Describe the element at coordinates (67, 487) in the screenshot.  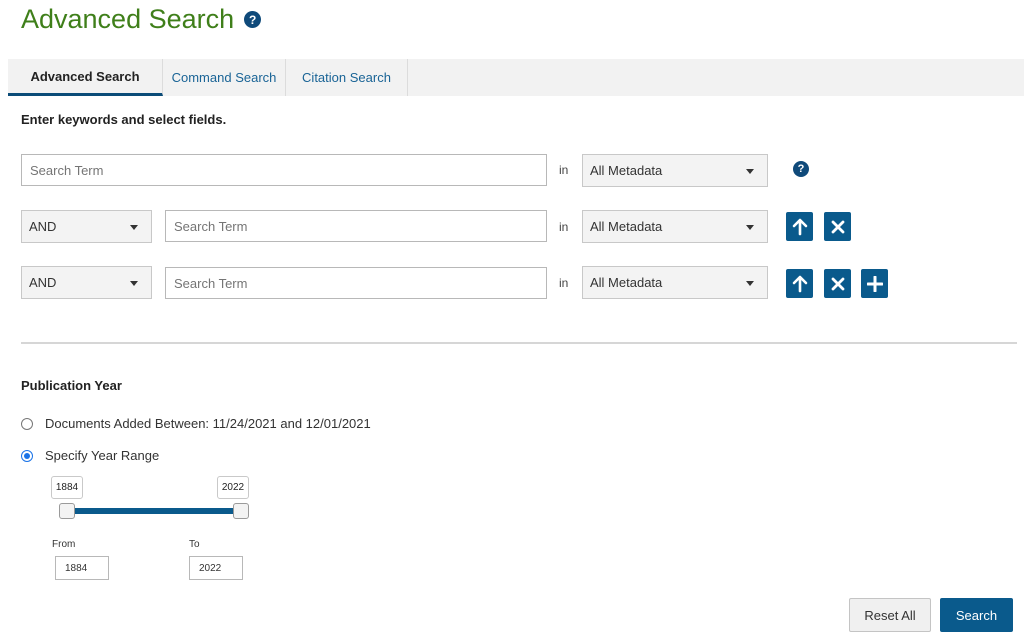
I see `slider-min-bubble: 1884` at that location.